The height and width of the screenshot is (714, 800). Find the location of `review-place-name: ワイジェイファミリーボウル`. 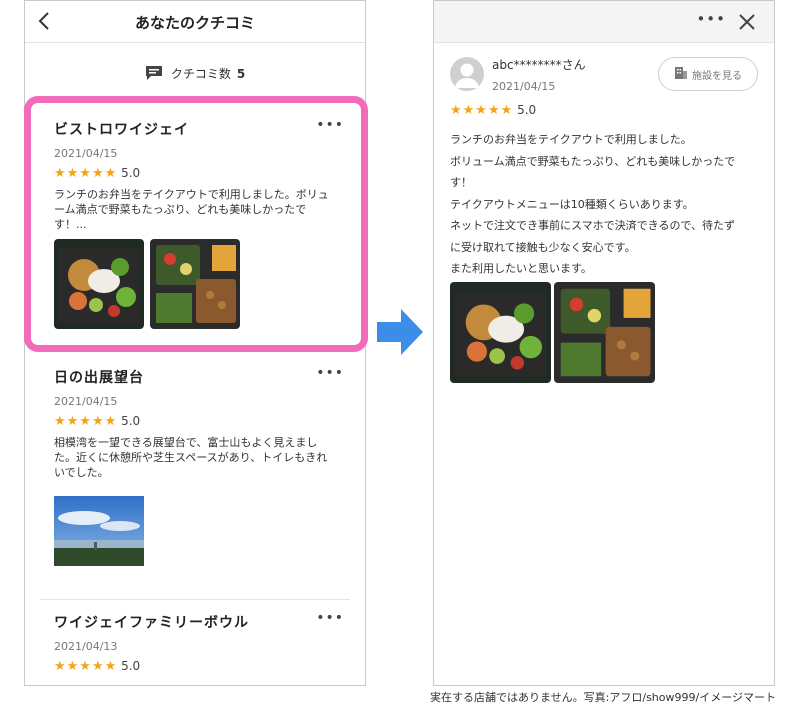

review-place-name: ワイジェイファミリーボウル is located at coordinates (151, 623).